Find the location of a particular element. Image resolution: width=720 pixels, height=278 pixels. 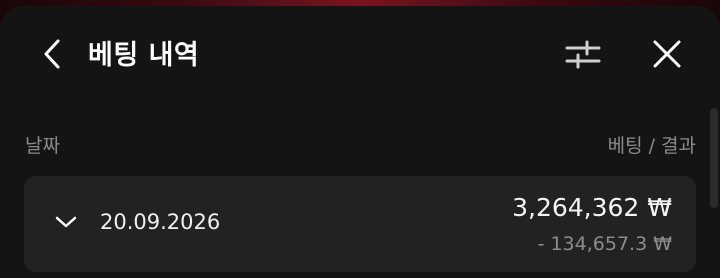

chevron-left-icon is located at coordinates (52, 56).